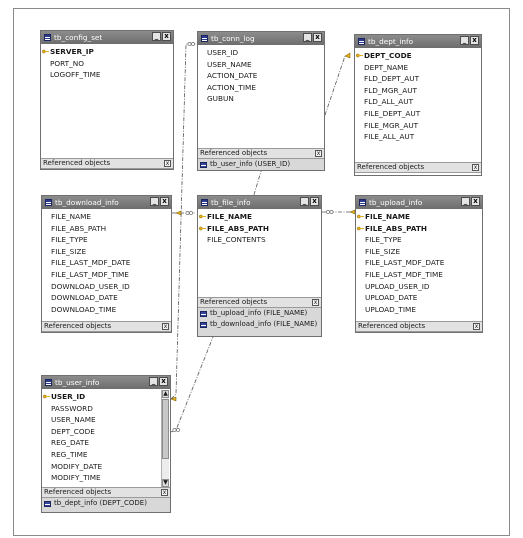 Image resolution: width=523 pixels, height=538 pixels. What do you see at coordinates (265, 99) in the screenshot?
I see `field-row: GUBUN` at bounding box center [265, 99].